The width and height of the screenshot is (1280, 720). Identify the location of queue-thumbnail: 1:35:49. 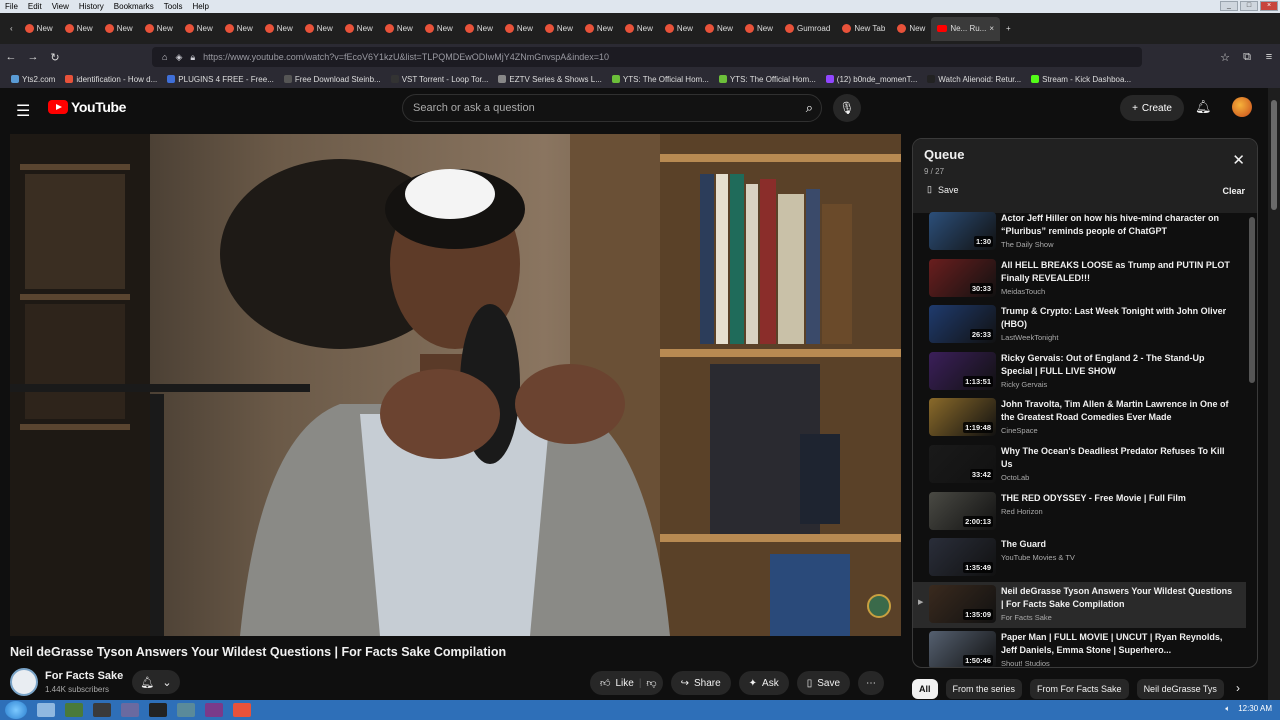
(962, 557).